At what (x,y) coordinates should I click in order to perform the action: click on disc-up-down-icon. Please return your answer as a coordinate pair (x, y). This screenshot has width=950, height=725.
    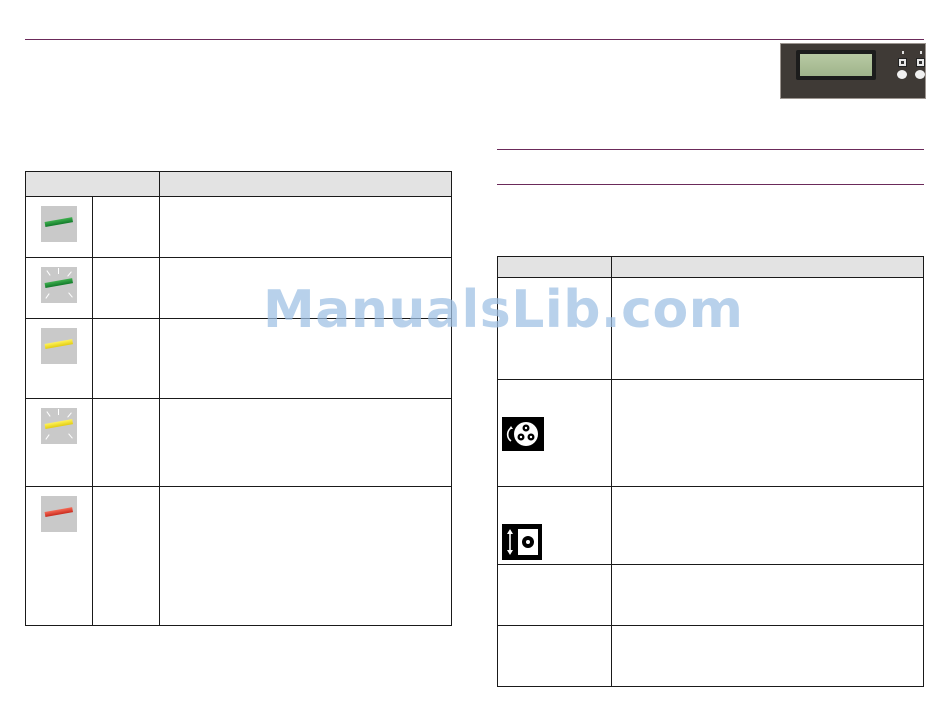
    Looking at the image, I should click on (522, 542).